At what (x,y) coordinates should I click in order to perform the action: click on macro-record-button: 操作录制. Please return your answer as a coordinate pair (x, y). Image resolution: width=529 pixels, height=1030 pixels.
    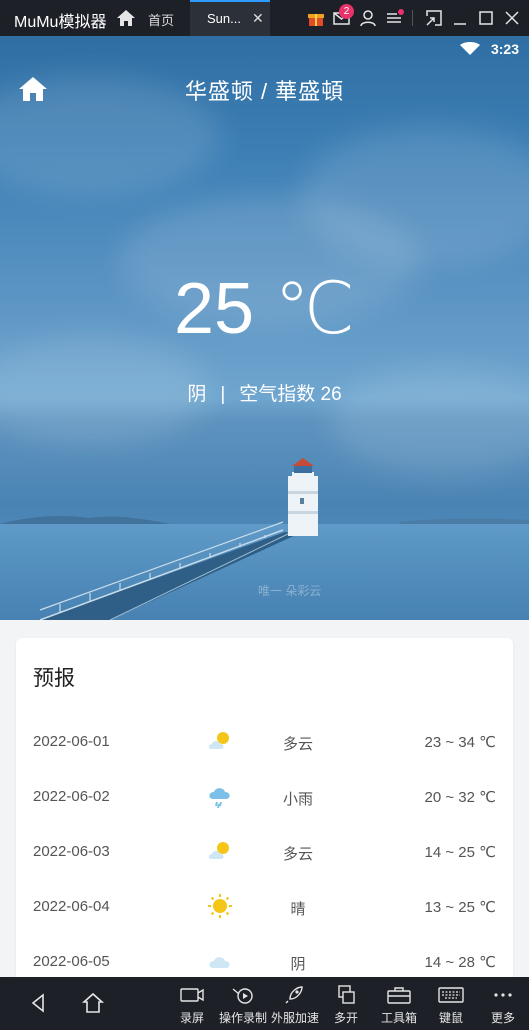
    Looking at the image, I should click on (243, 1006).